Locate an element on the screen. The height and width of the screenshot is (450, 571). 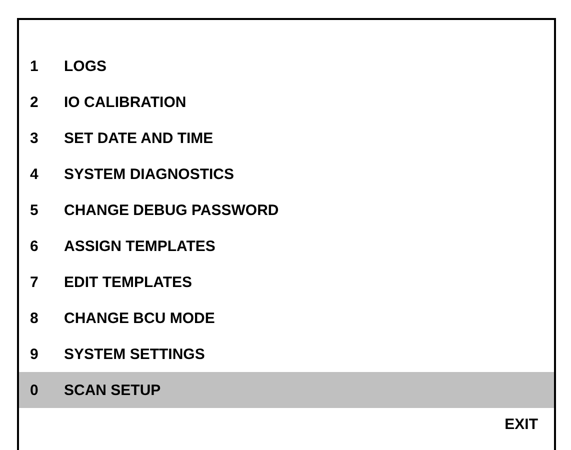
menu-item: 9 SYSTEM SETTINGS is located at coordinates (286, 354).